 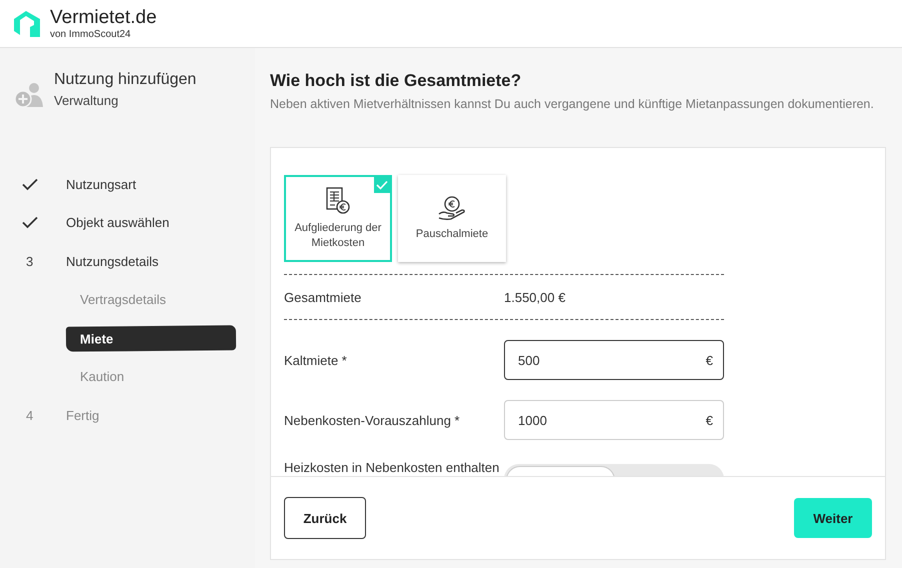 I want to click on house-logo-icon, so click(x=27, y=23).